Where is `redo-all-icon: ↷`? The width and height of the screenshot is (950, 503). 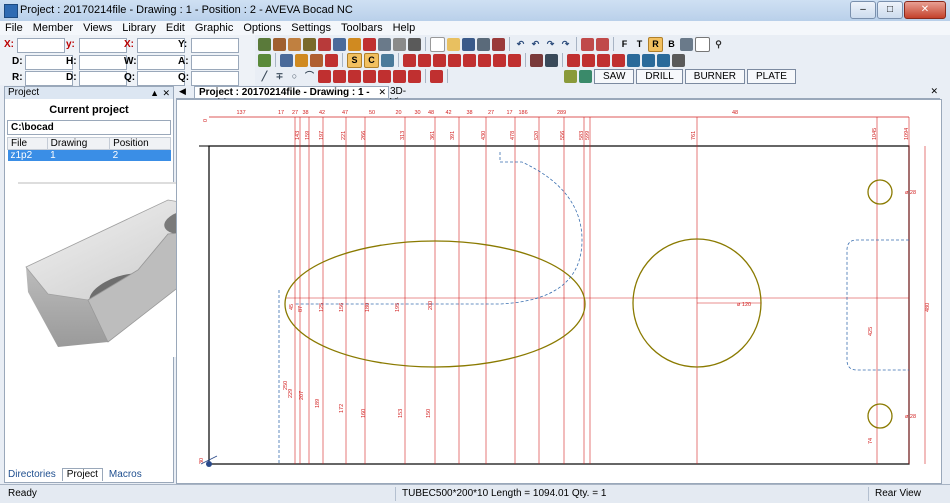 redo-all-icon: ↷ is located at coordinates (565, 44).